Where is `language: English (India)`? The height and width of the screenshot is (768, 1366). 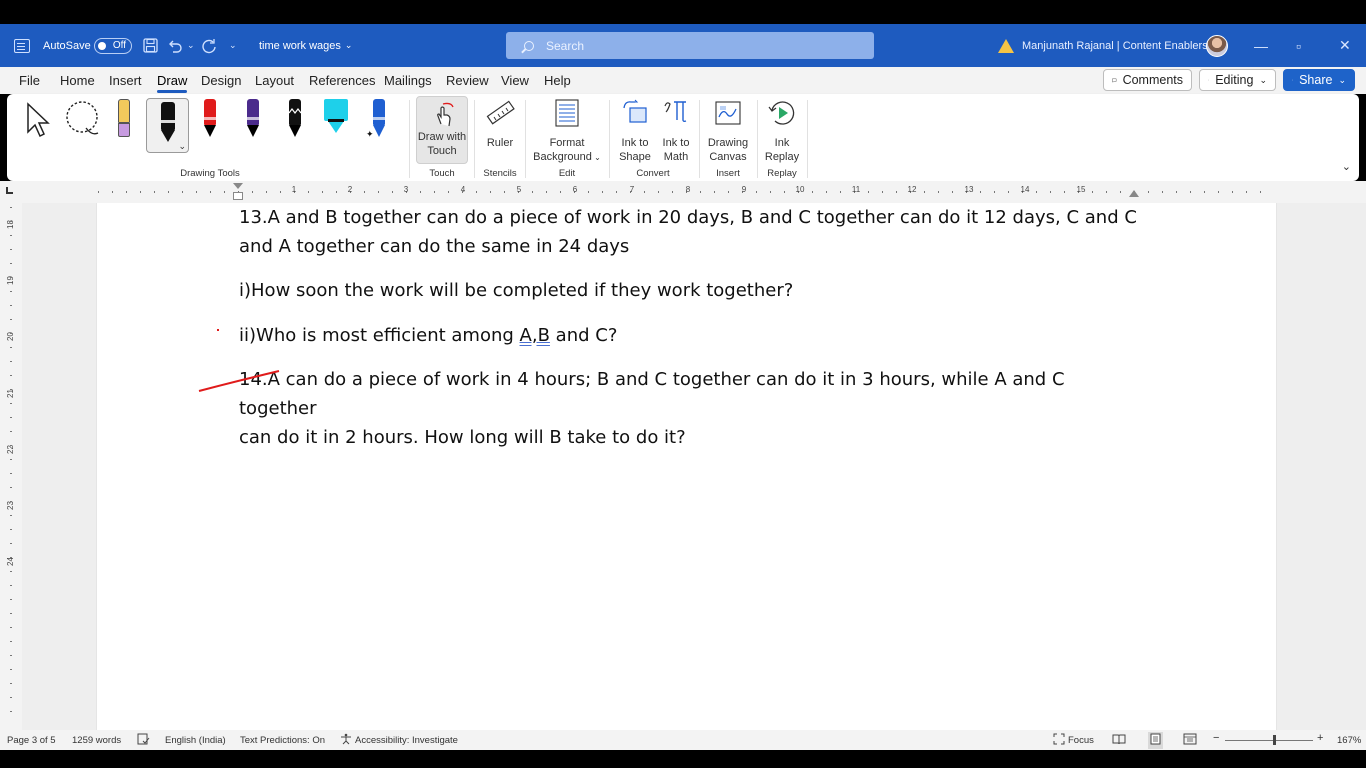
language: English (India) is located at coordinates (195, 740).